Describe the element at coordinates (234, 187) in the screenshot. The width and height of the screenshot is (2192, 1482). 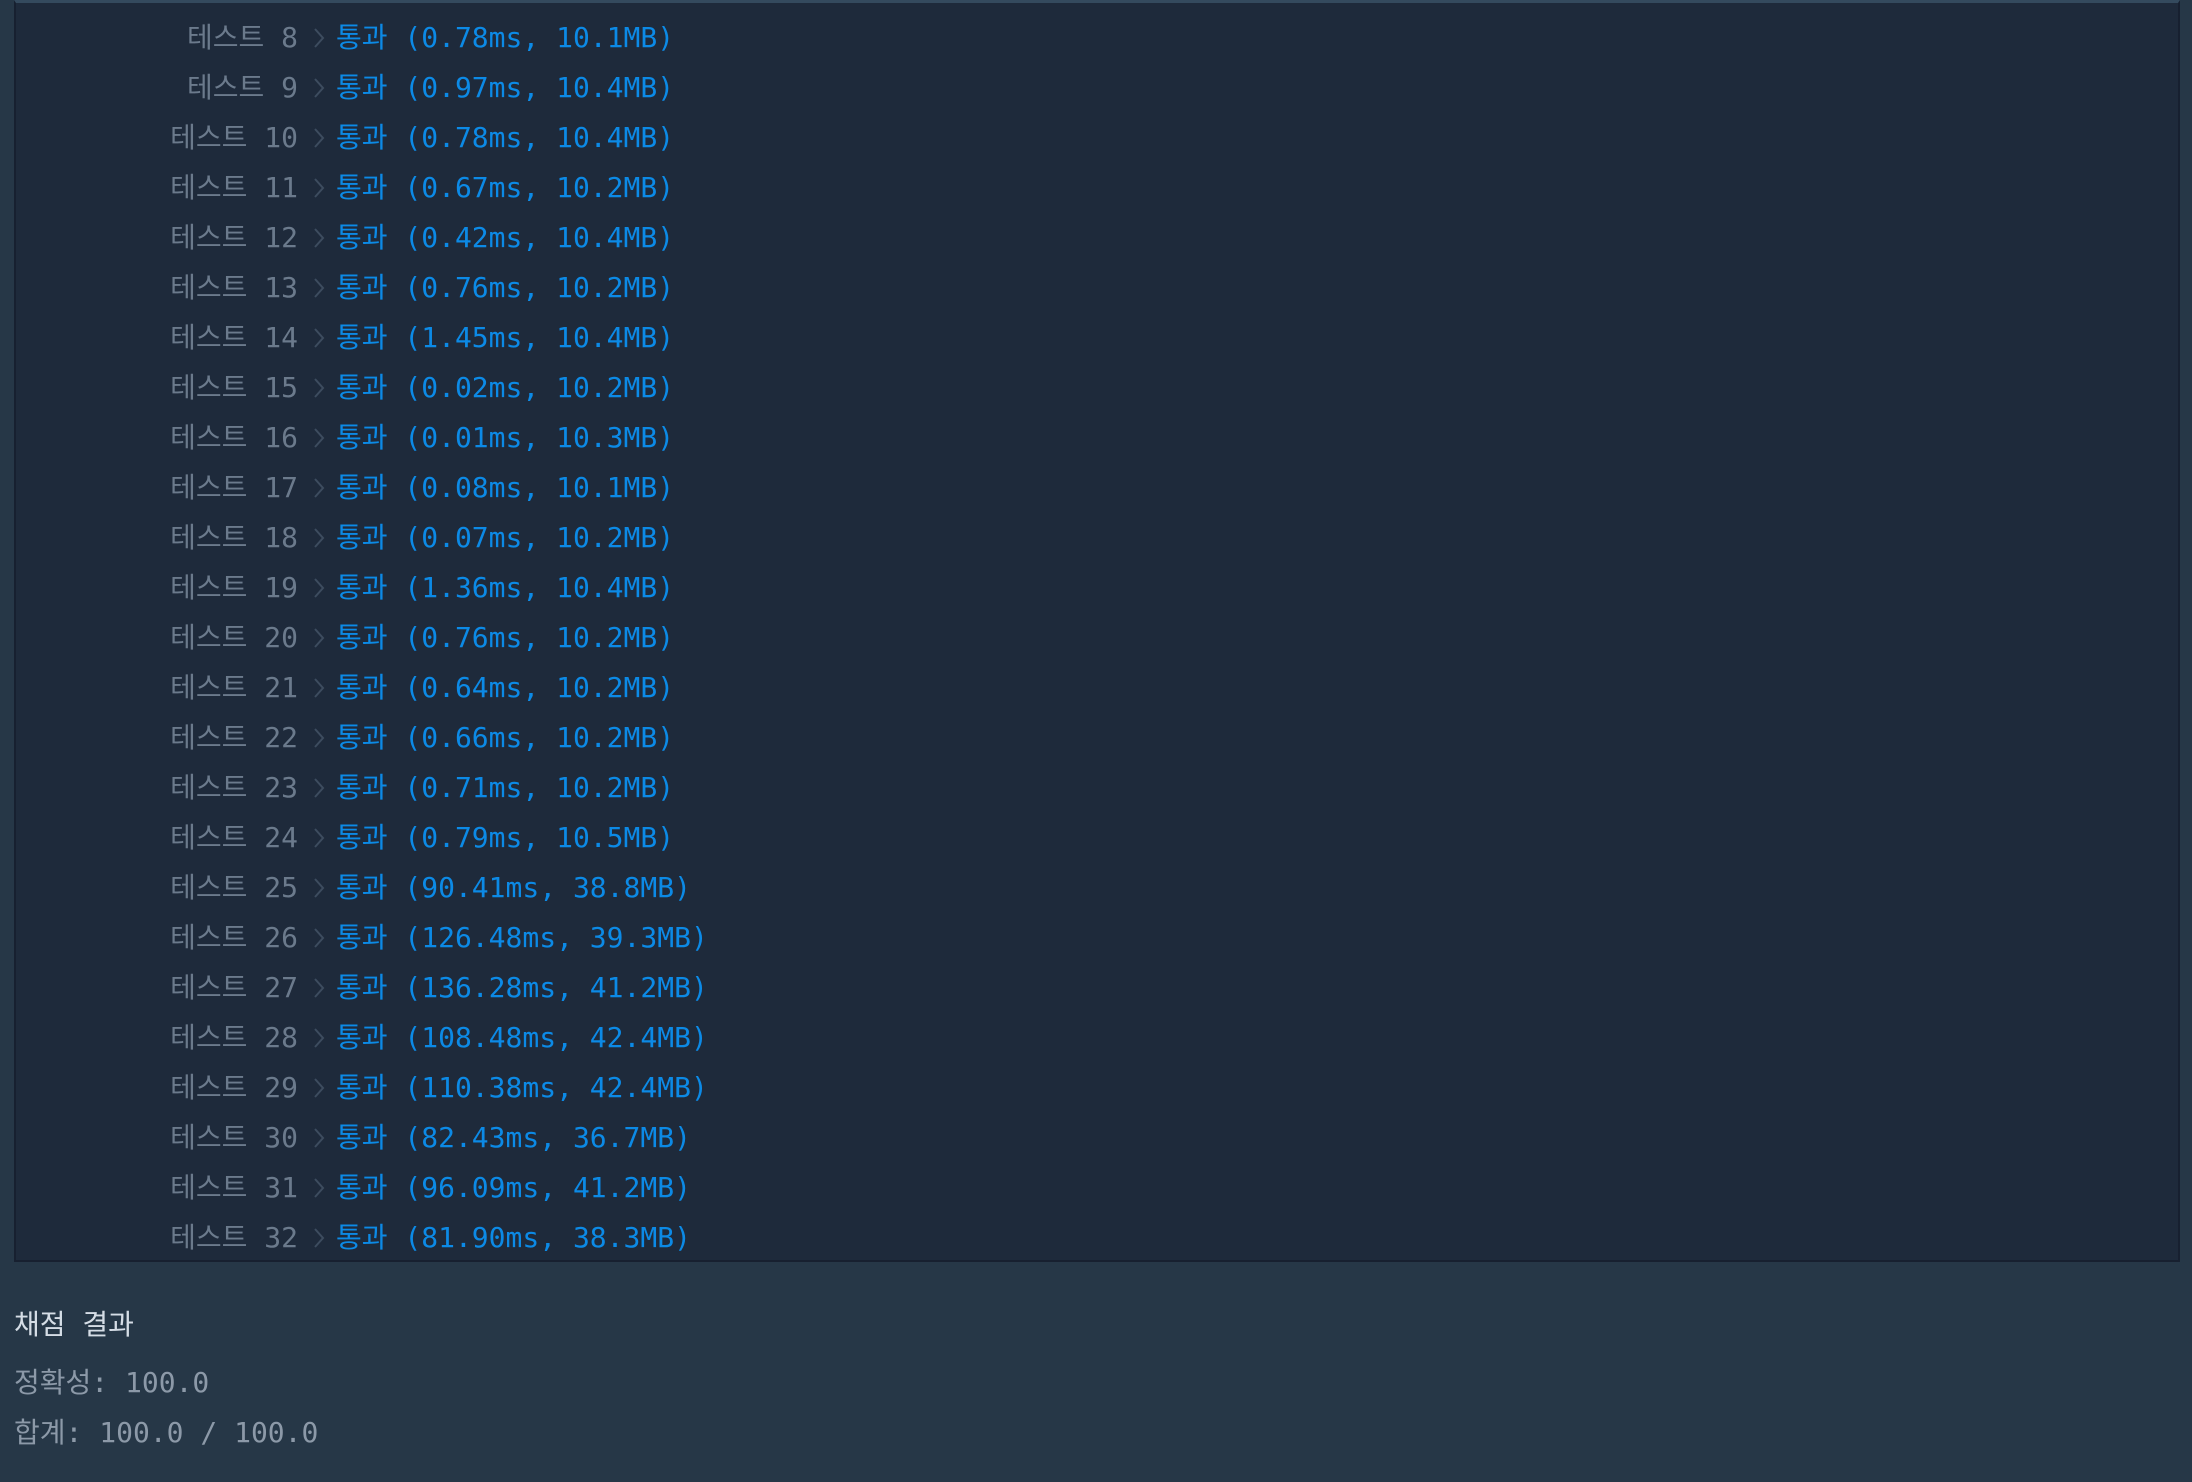
I see `test-label: 테스트 11` at that location.